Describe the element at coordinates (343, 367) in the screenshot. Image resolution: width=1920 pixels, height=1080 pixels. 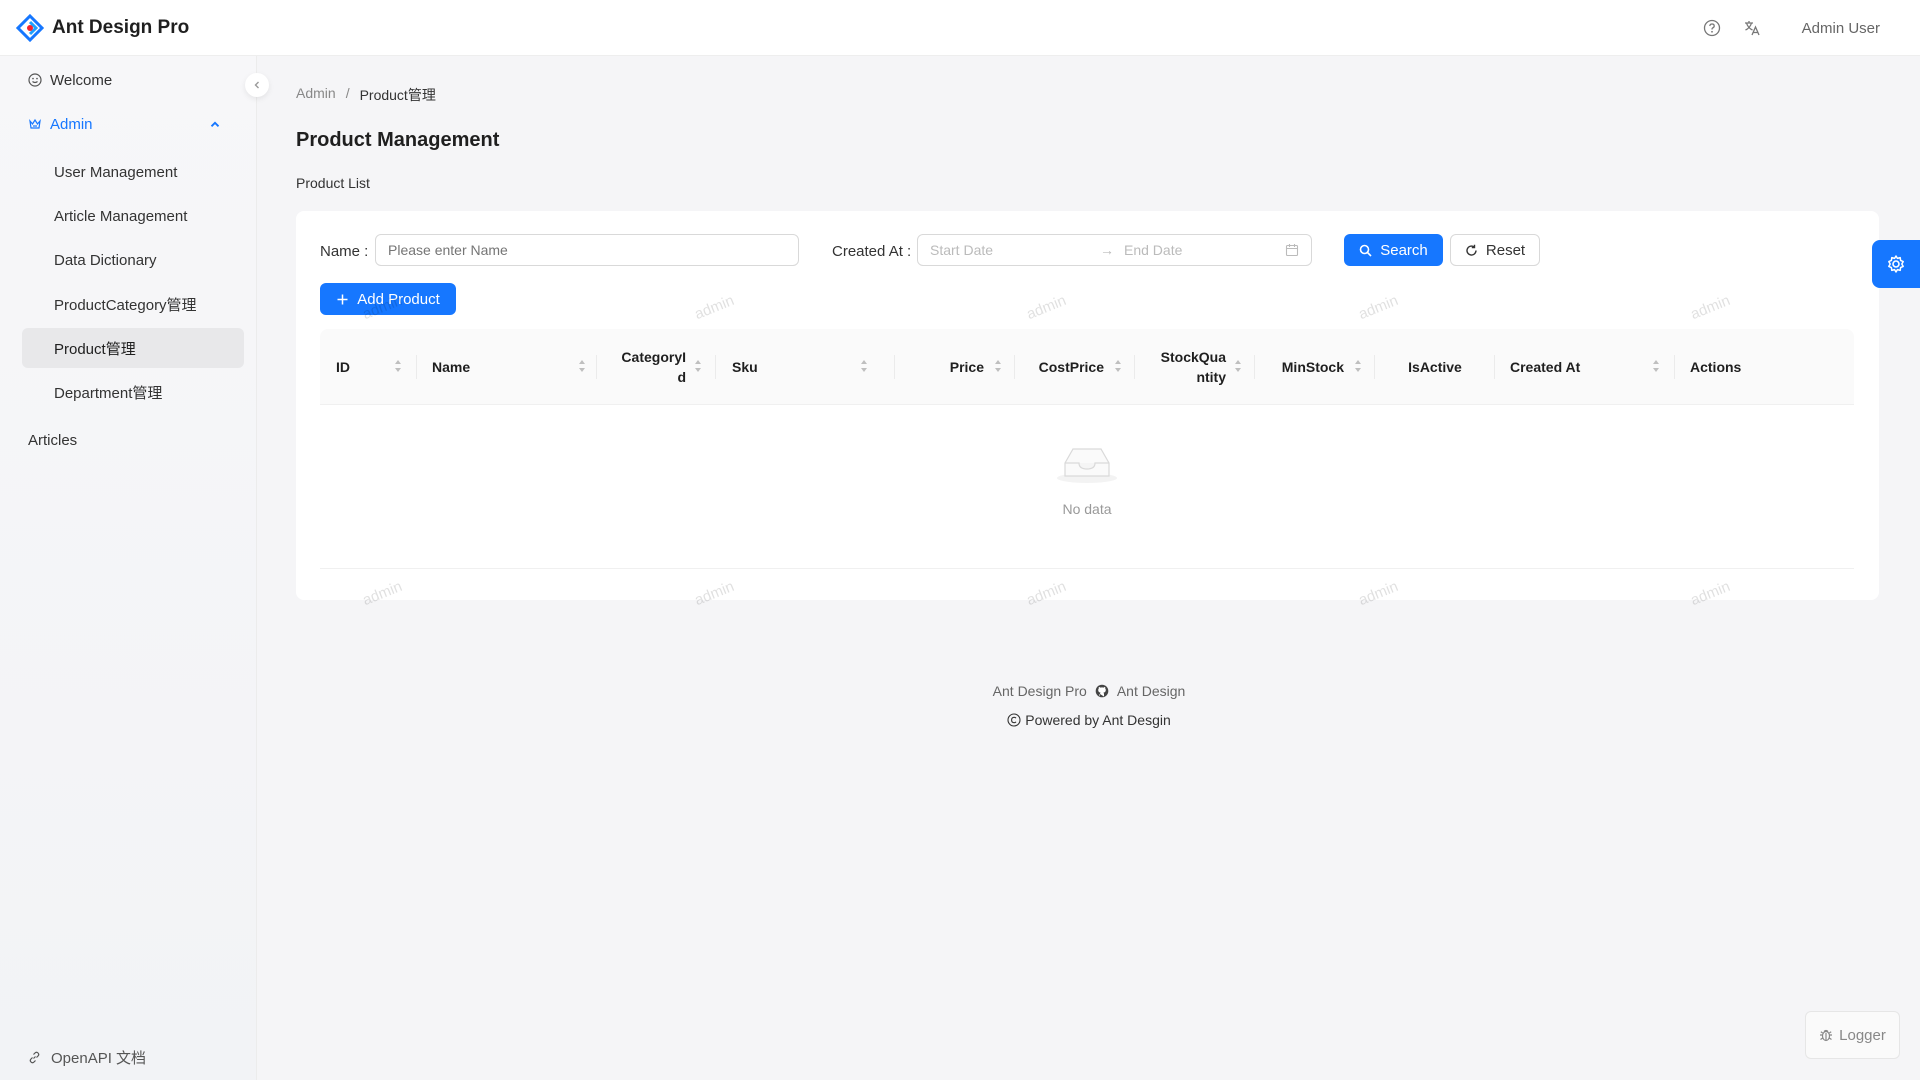
I see `column-label: ID` at that location.